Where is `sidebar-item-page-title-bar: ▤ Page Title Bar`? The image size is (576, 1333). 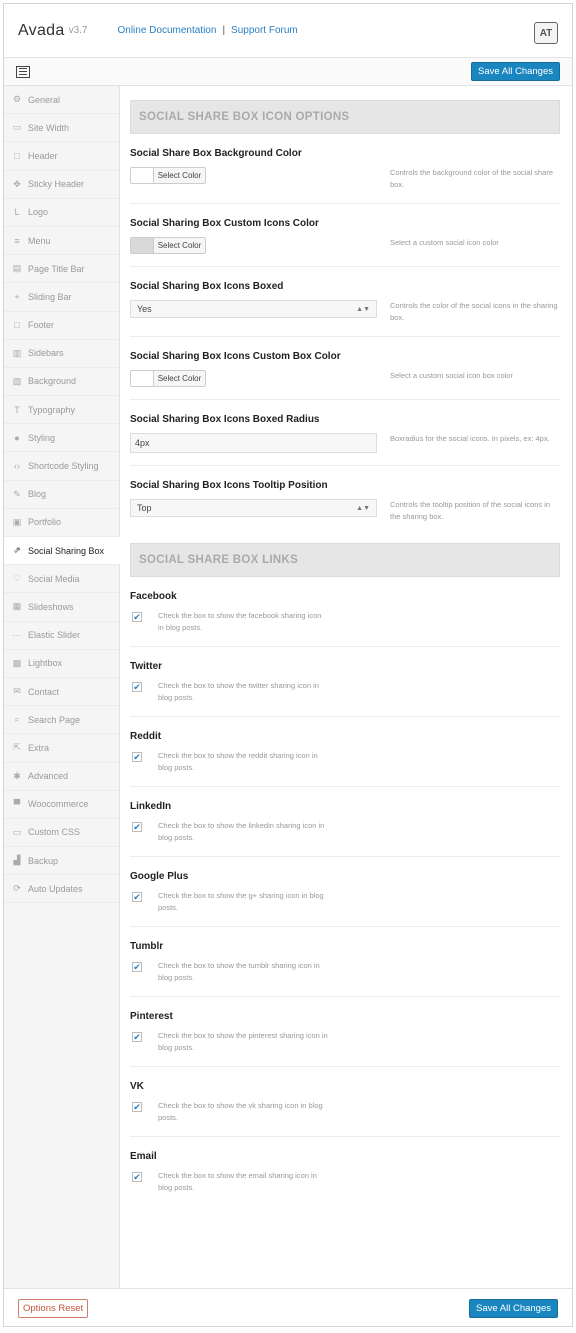 sidebar-item-page-title-bar: ▤ Page Title Bar is located at coordinates (61, 269).